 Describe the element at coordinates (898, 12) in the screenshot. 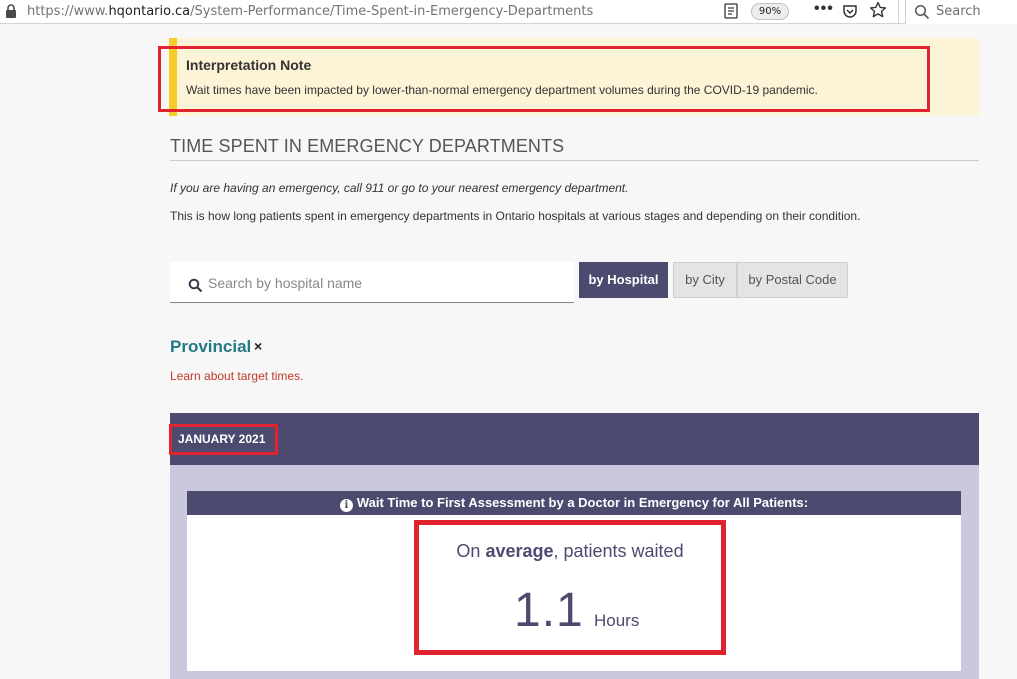

I see `toolbar-separator` at that location.